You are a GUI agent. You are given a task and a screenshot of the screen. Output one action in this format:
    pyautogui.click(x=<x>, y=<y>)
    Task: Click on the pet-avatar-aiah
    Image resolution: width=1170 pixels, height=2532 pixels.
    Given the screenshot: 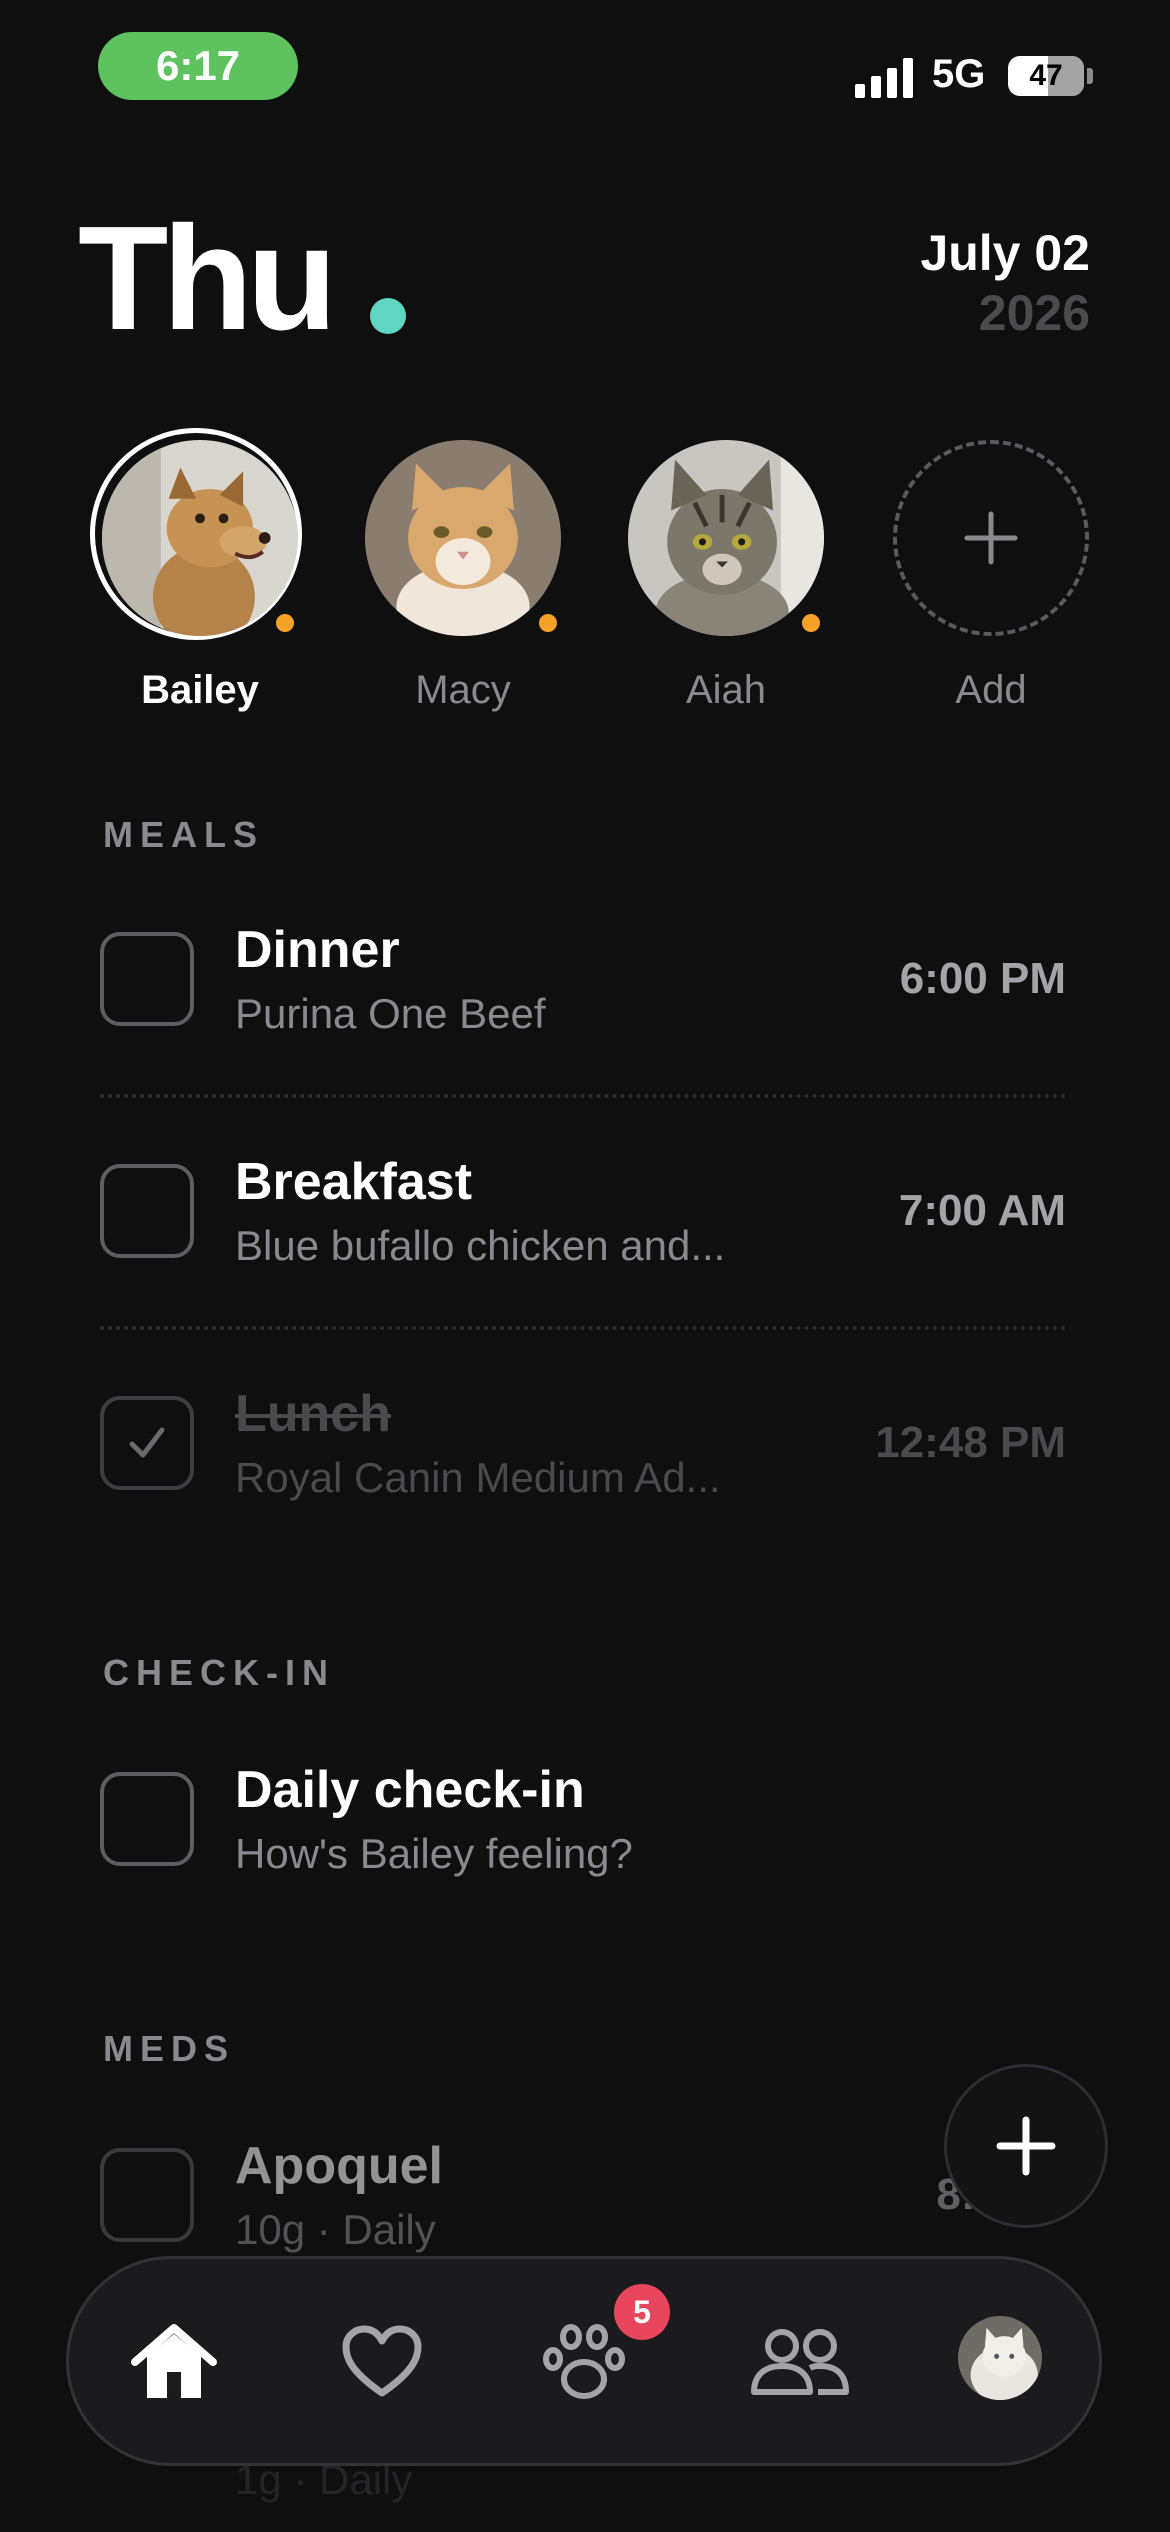 What is the action you would take?
    pyautogui.click(x=726, y=538)
    